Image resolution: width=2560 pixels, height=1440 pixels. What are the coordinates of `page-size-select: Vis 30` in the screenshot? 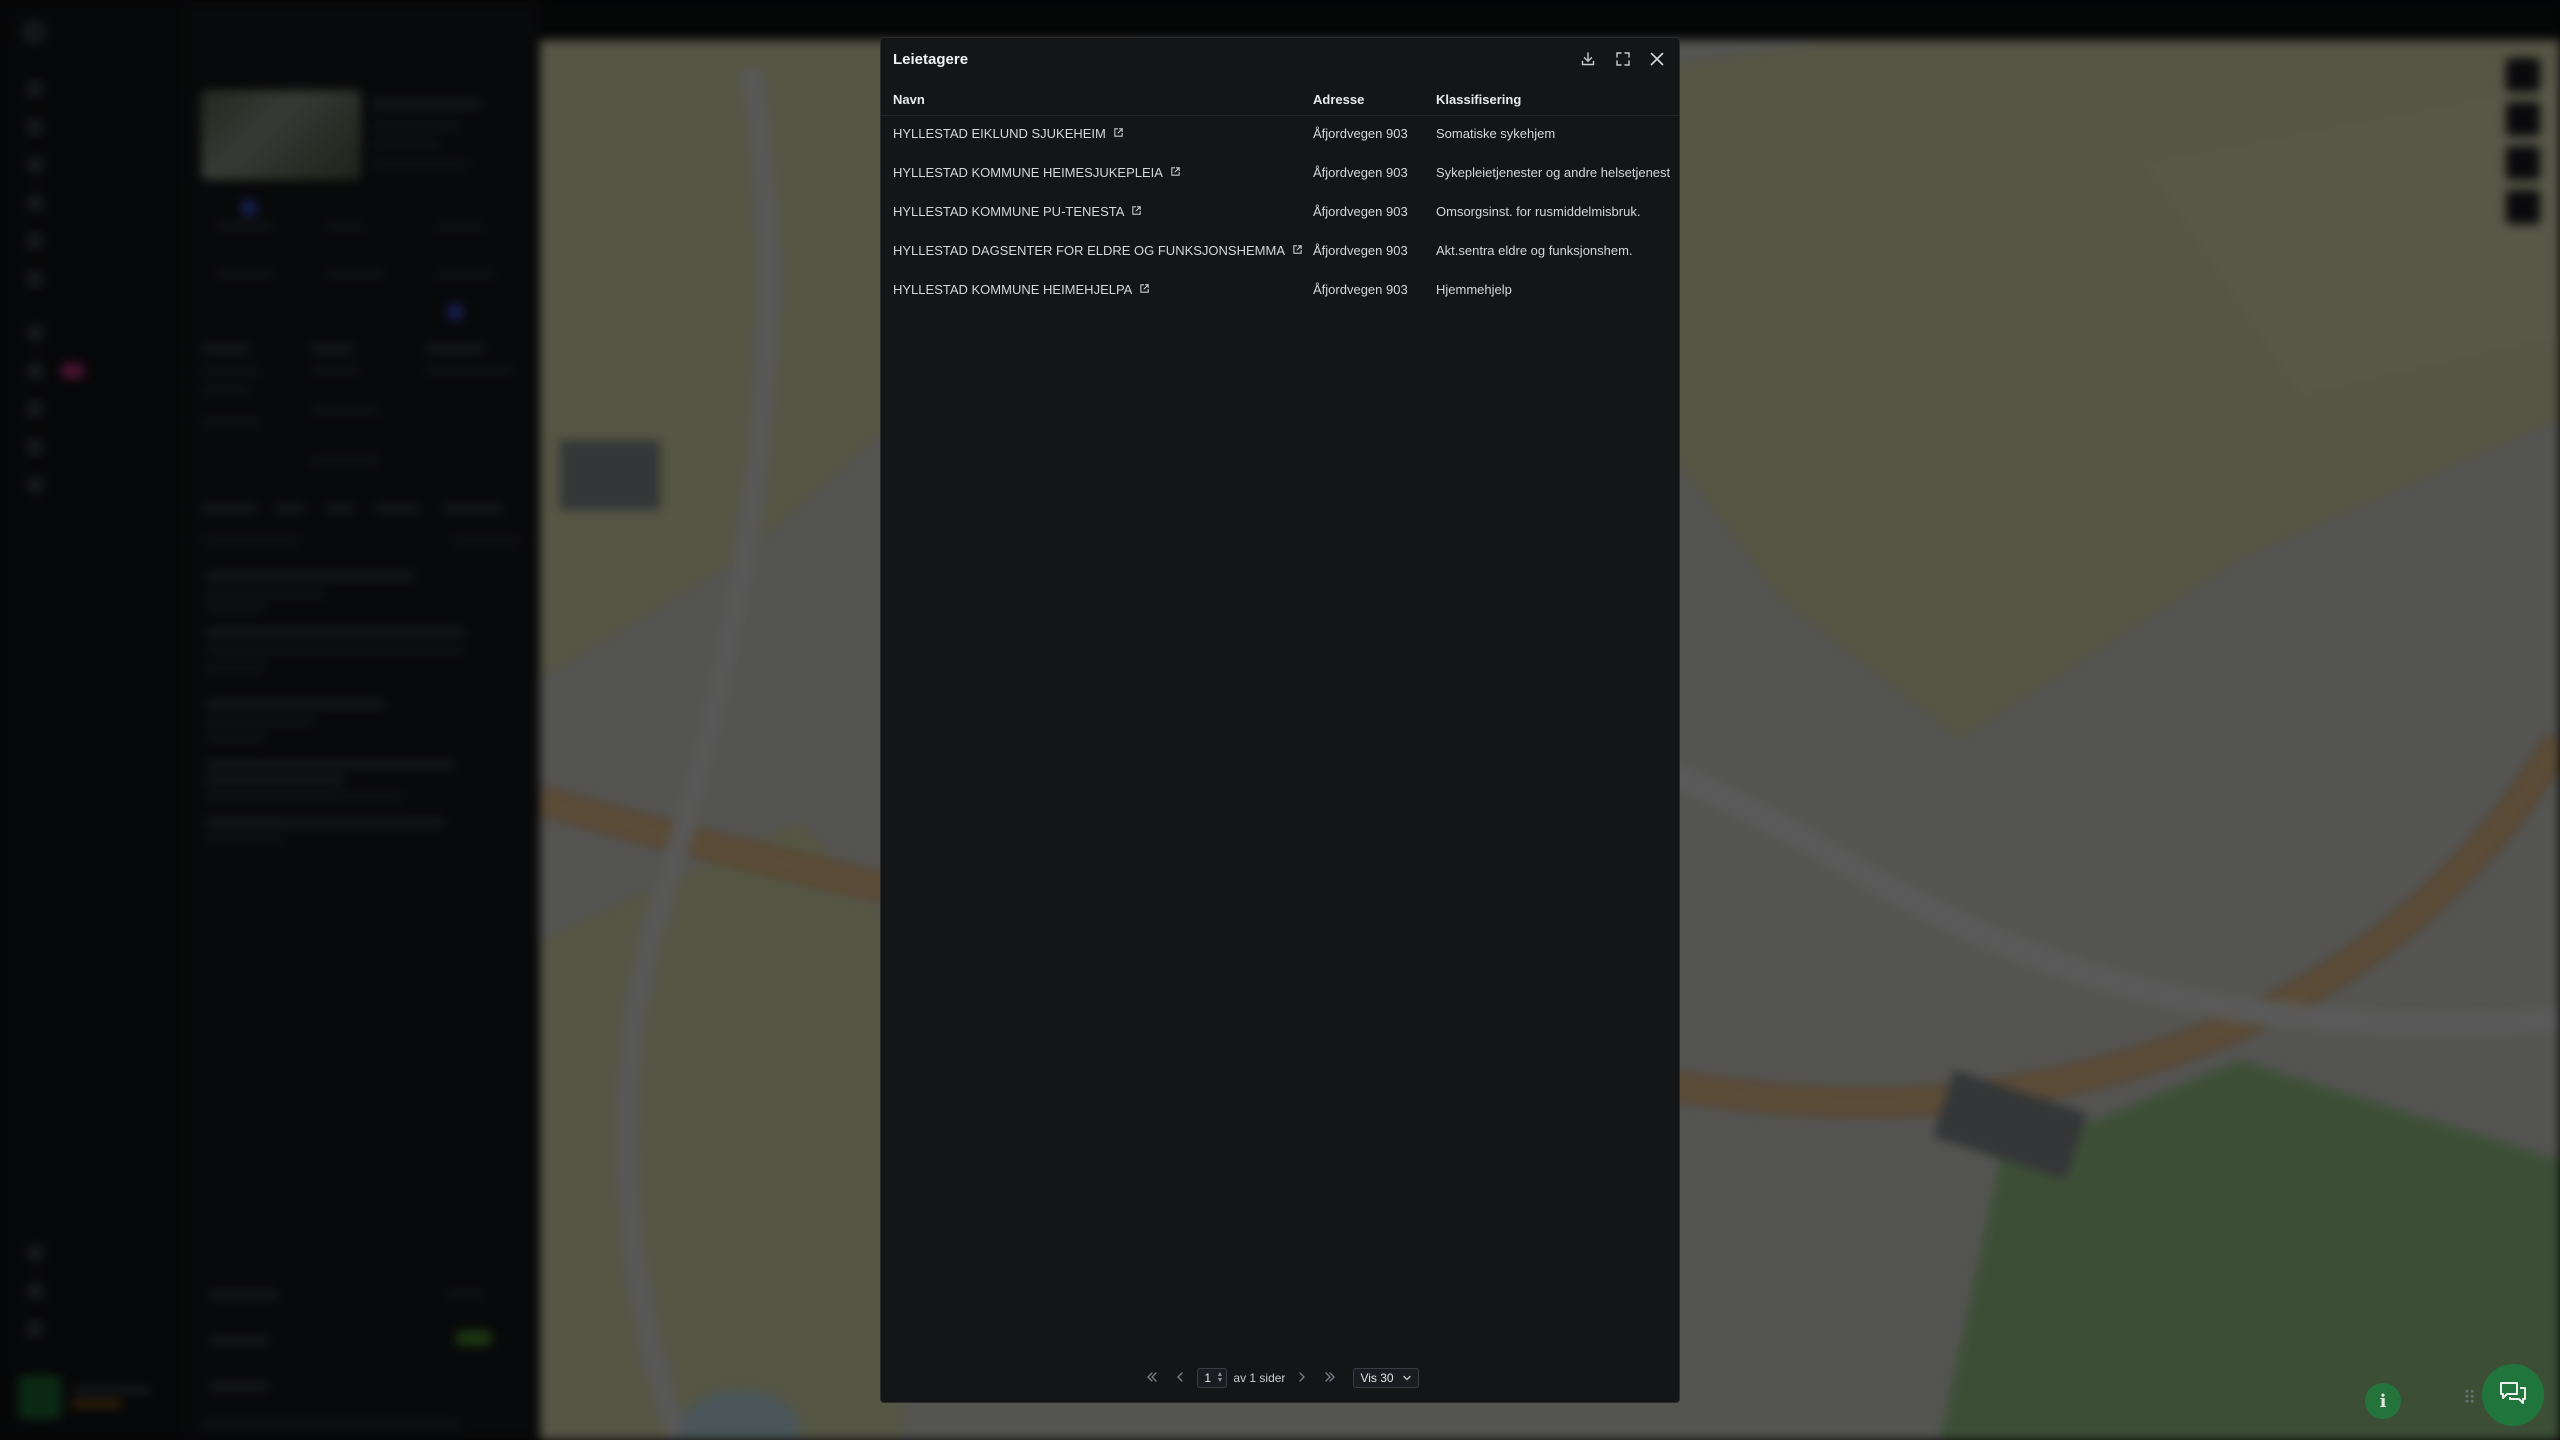 It's located at (1386, 1378).